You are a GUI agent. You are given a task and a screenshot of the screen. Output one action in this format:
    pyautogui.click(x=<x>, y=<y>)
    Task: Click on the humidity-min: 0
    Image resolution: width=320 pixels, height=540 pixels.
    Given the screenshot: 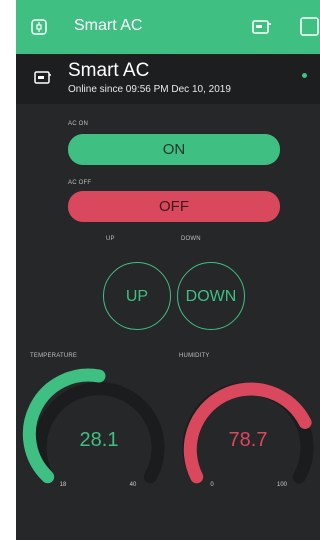 What is the action you would take?
    pyautogui.click(x=212, y=485)
    